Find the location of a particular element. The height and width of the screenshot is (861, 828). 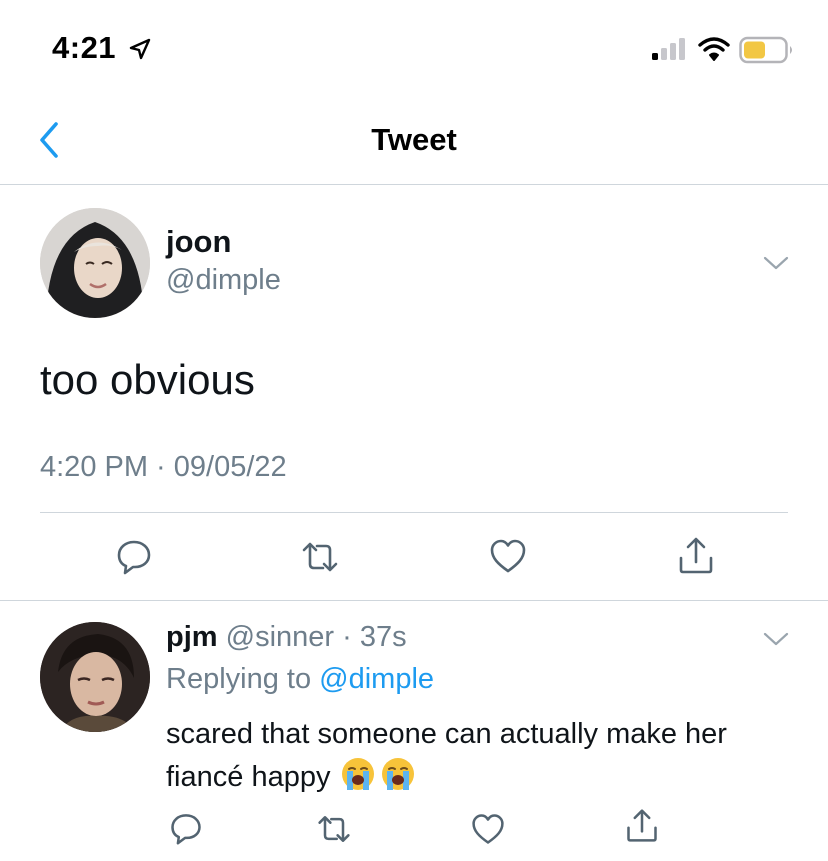

reply-like-button is located at coordinates (488, 829).